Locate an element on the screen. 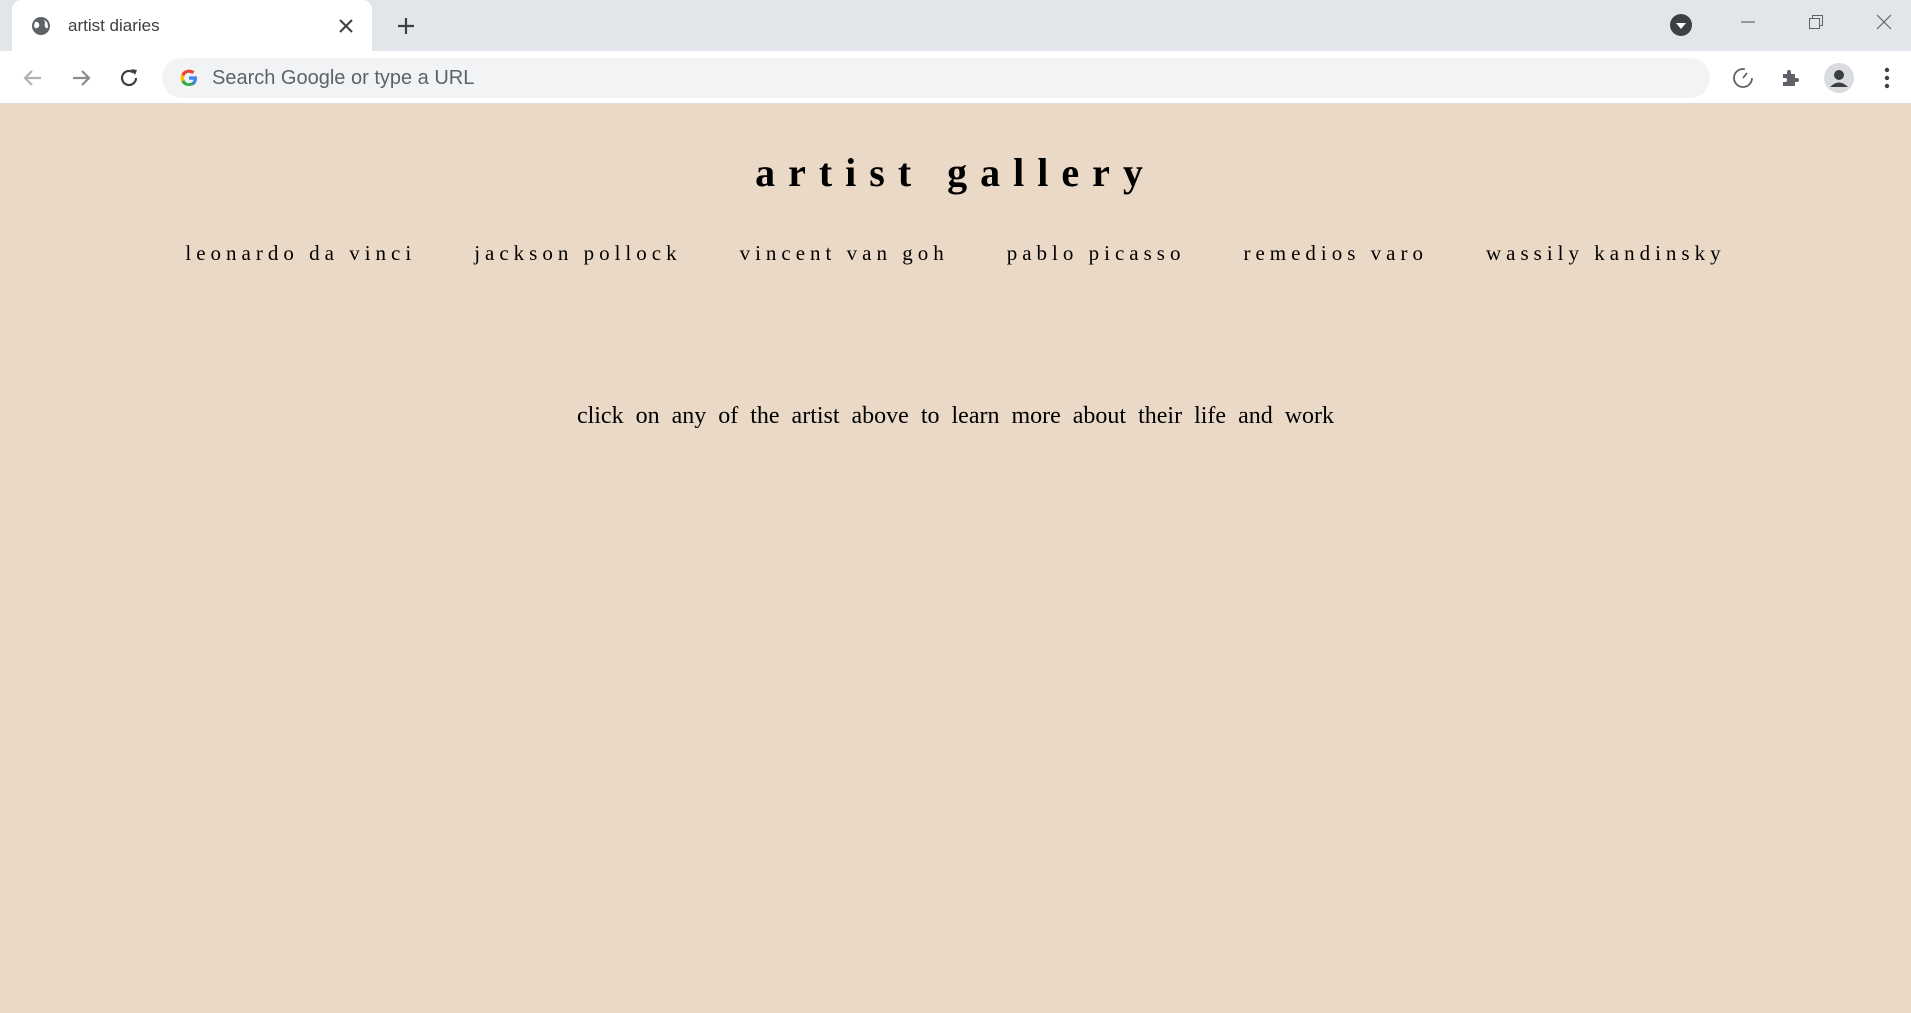 This screenshot has height=1013, width=1911. minimize-button is located at coordinates (1748, 22).